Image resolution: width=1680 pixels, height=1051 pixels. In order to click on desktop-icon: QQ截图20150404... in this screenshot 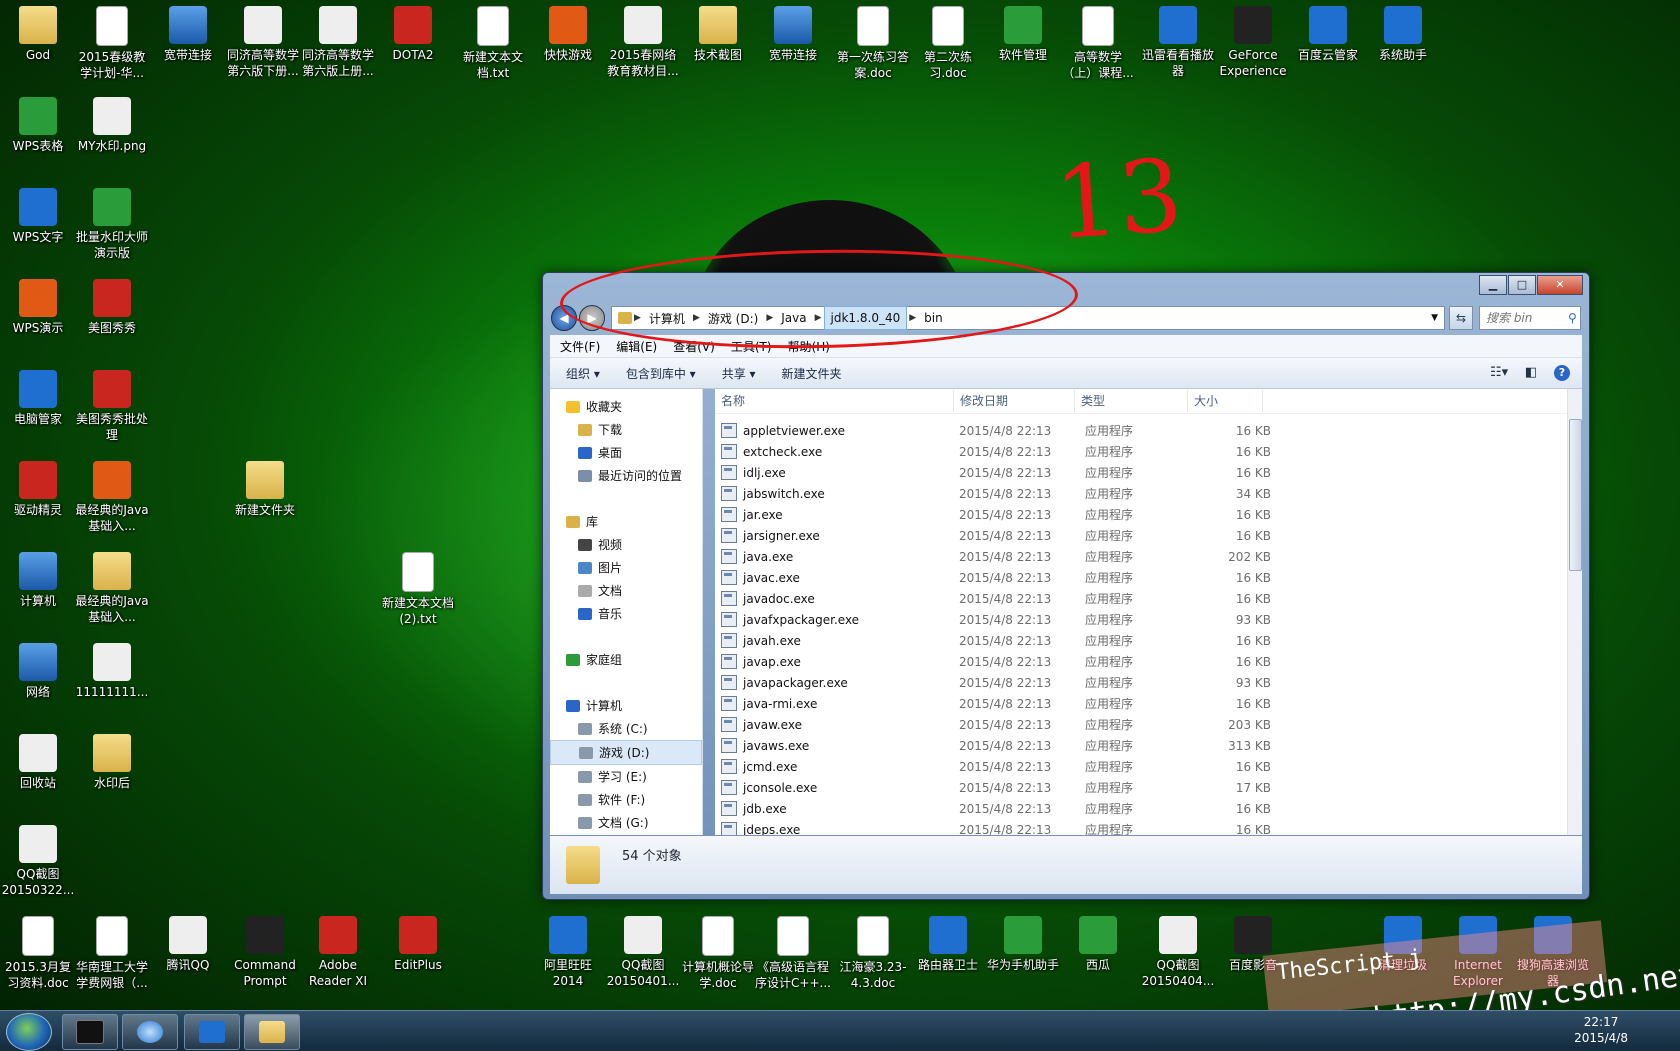, I will do `click(1178, 952)`.